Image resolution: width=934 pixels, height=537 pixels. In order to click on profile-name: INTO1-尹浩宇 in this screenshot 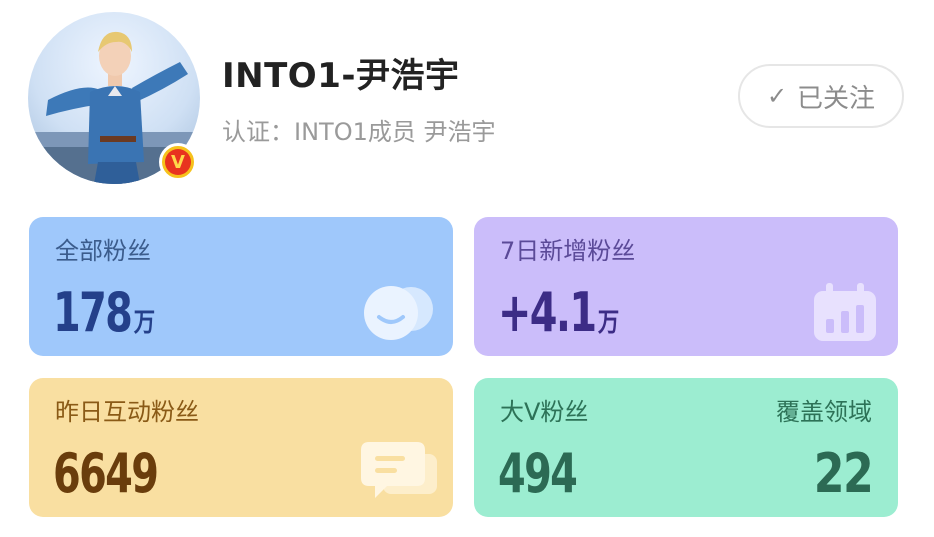, I will do `click(341, 76)`.